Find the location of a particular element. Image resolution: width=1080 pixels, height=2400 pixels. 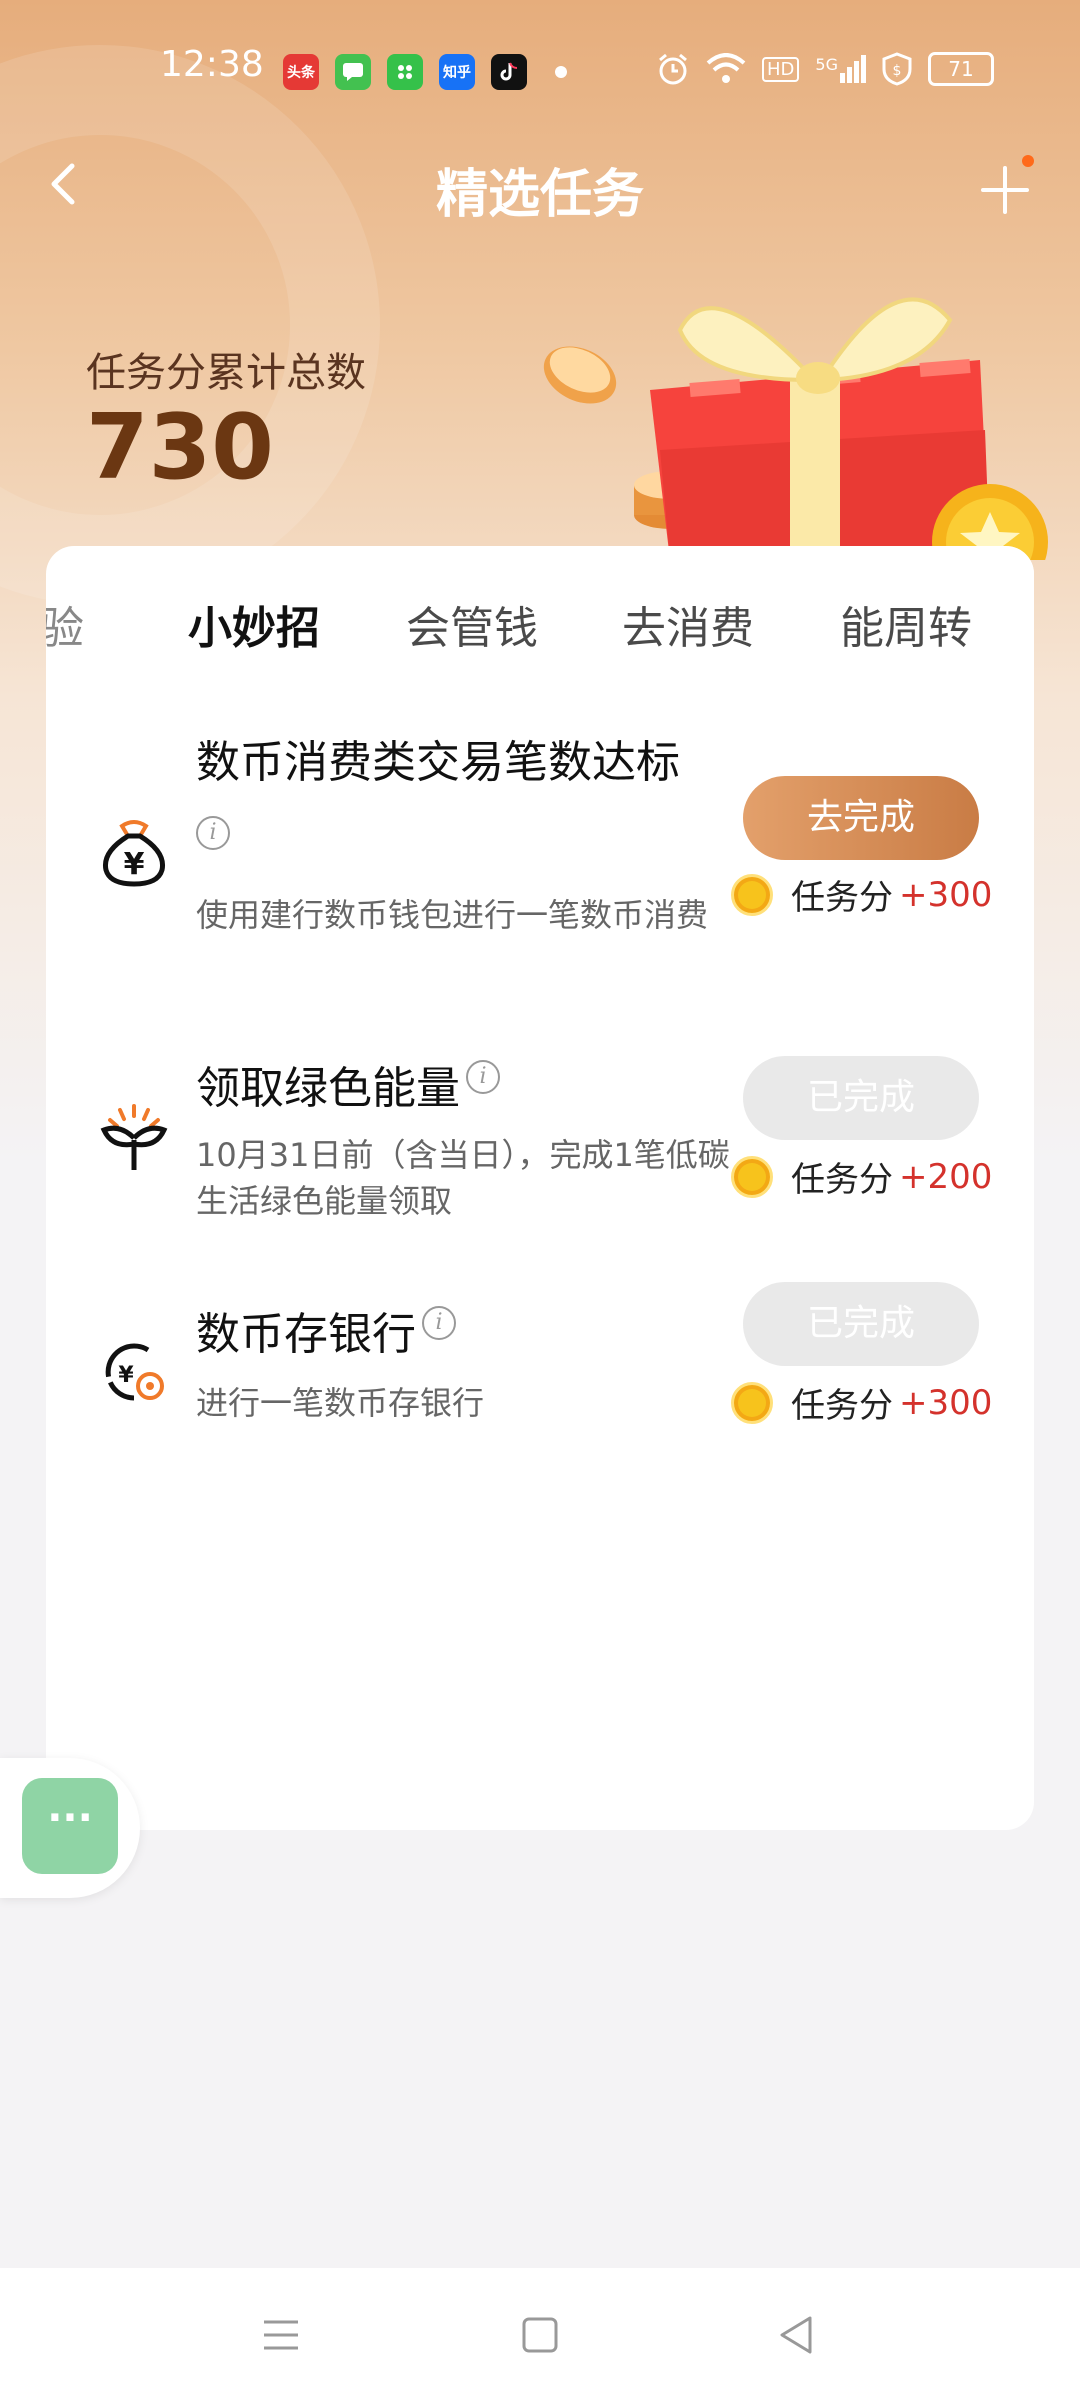

tiktok-app-icon is located at coordinates (509, 72).